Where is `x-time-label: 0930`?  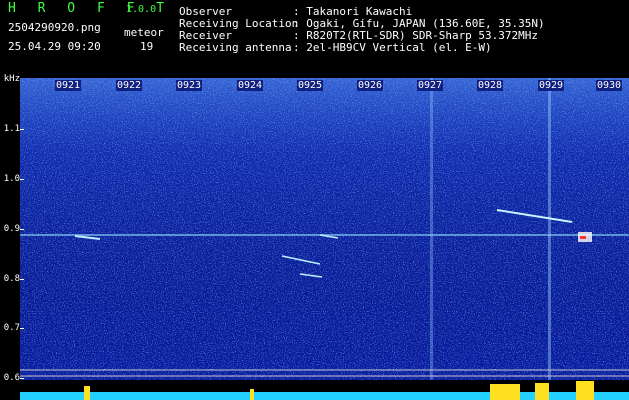 x-time-label: 0930 is located at coordinates (609, 85).